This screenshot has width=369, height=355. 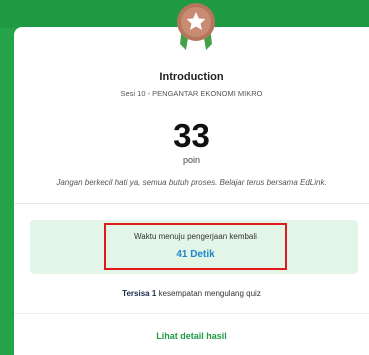 I want to click on remaining-prefix: Tersisa, so click(x=136, y=293).